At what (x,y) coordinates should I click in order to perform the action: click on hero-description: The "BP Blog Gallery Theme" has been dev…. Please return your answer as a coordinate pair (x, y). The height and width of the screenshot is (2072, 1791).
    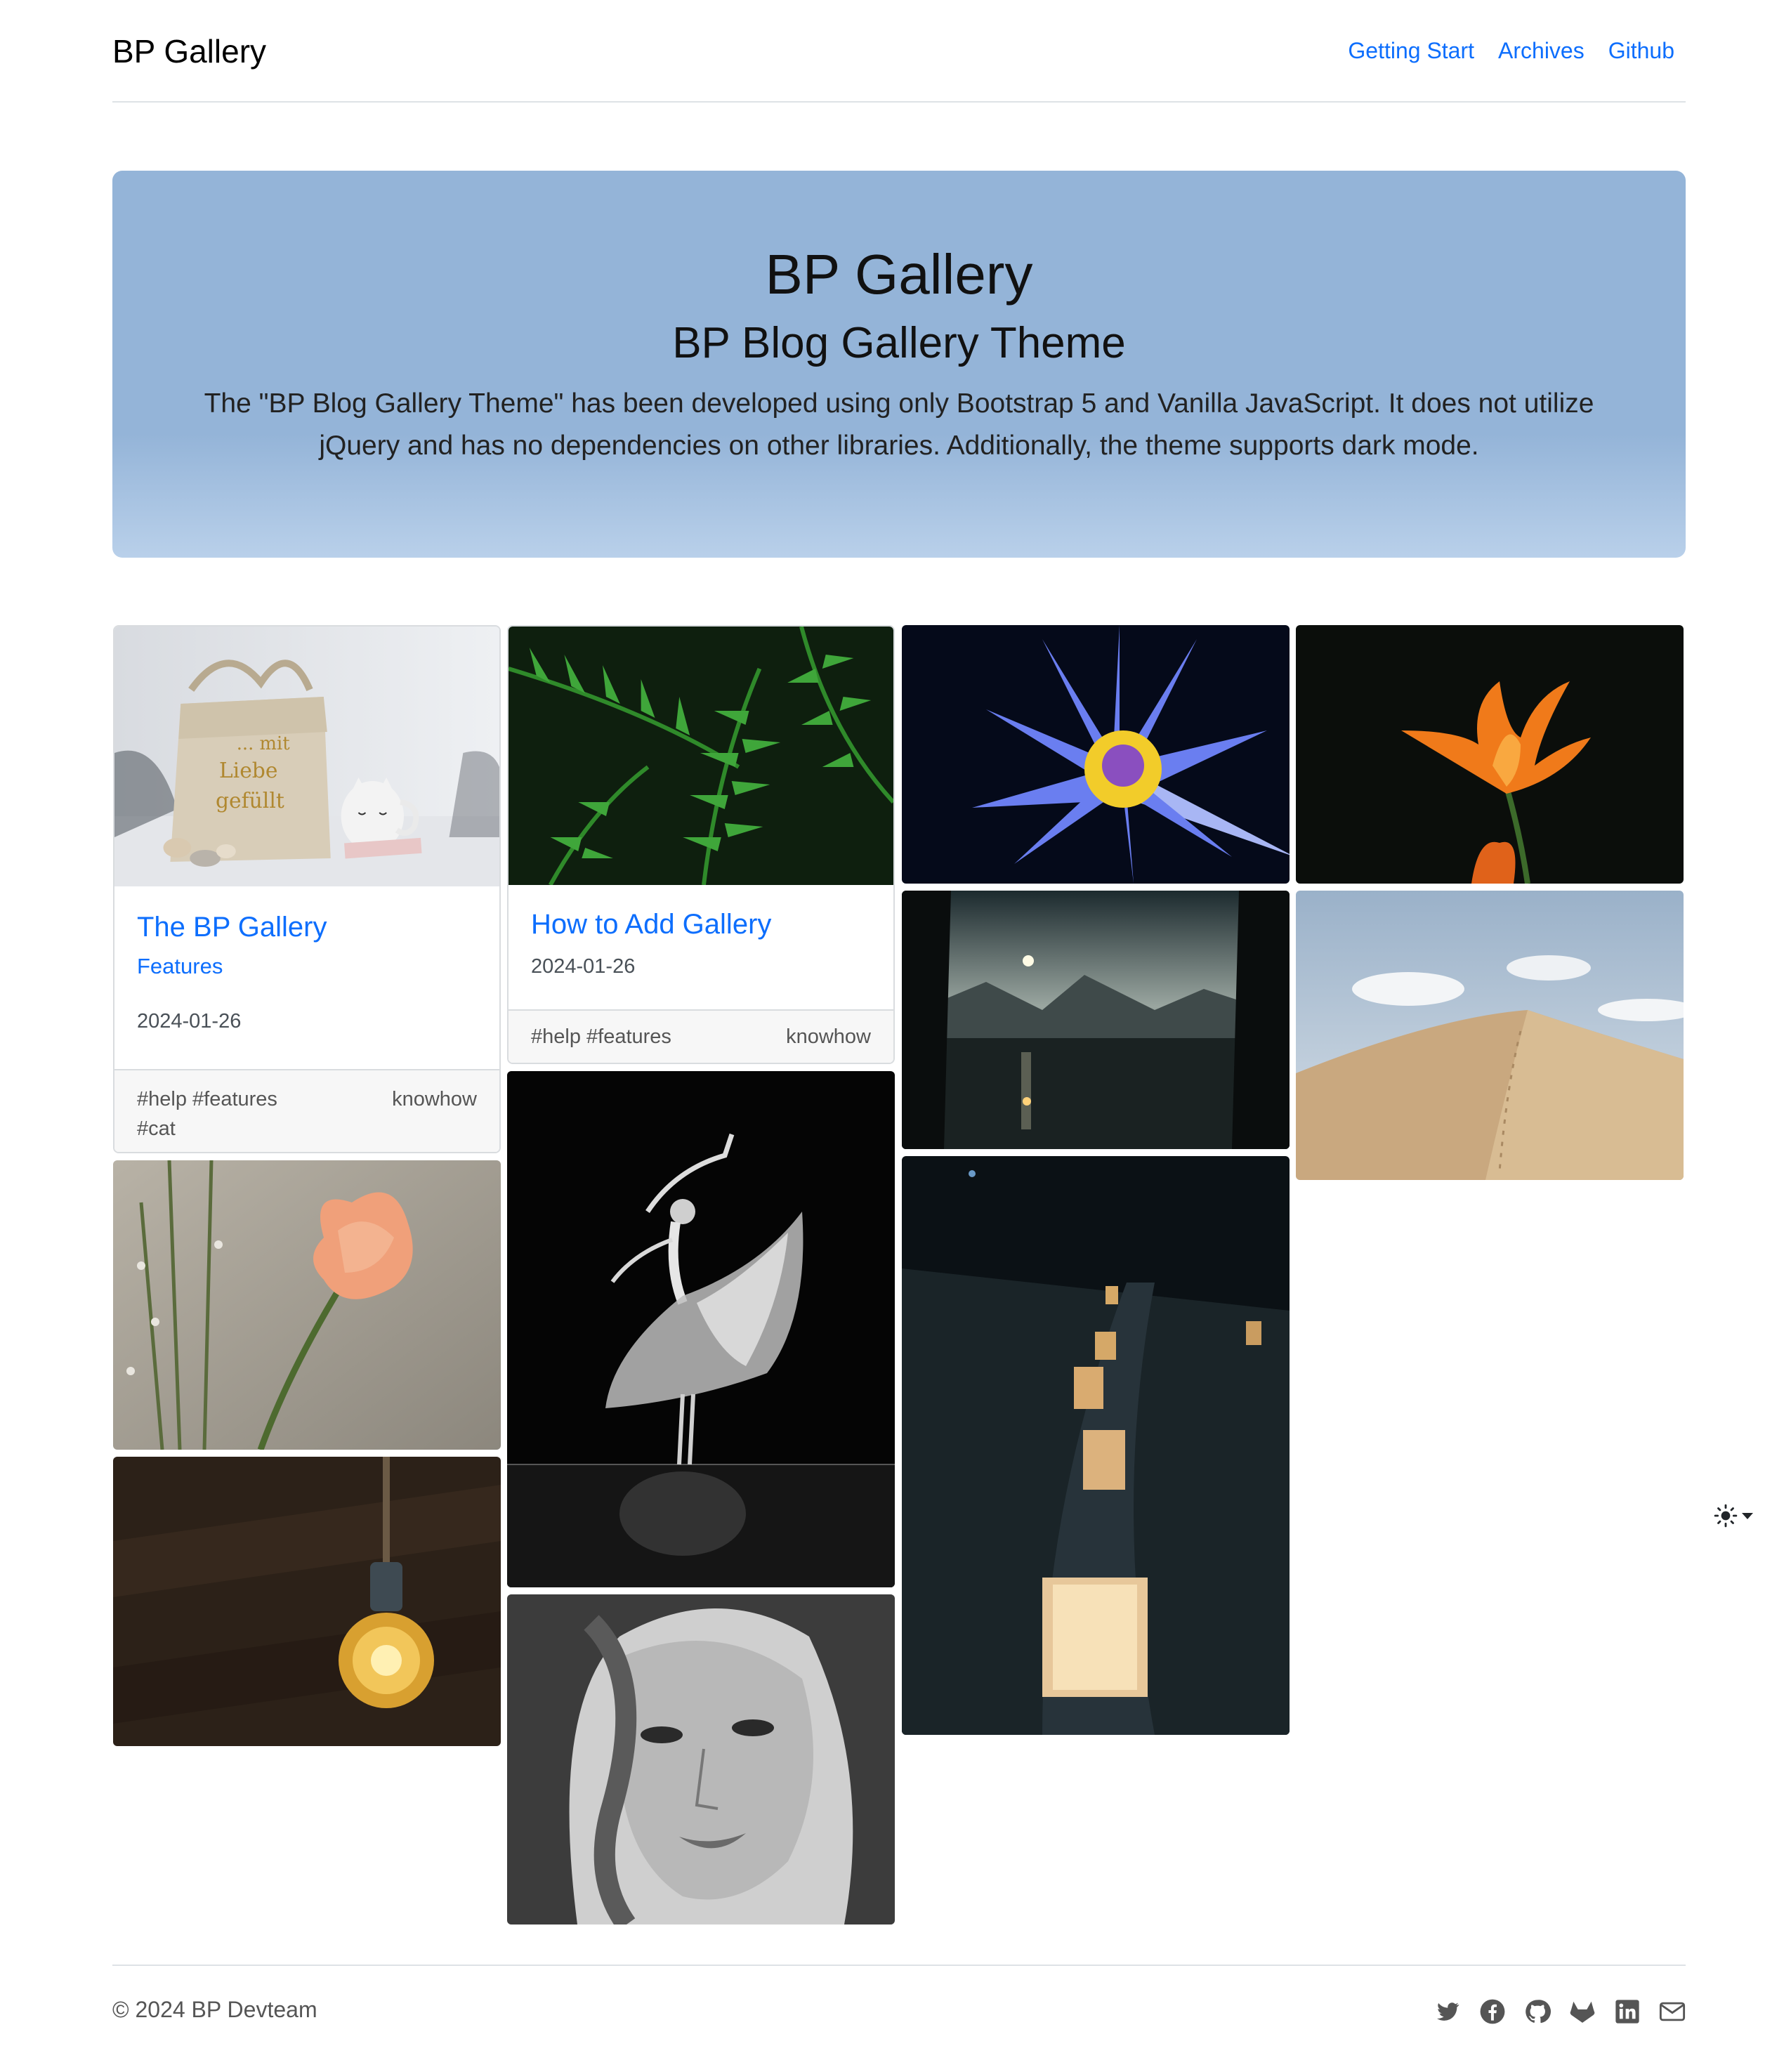
    Looking at the image, I should click on (899, 425).